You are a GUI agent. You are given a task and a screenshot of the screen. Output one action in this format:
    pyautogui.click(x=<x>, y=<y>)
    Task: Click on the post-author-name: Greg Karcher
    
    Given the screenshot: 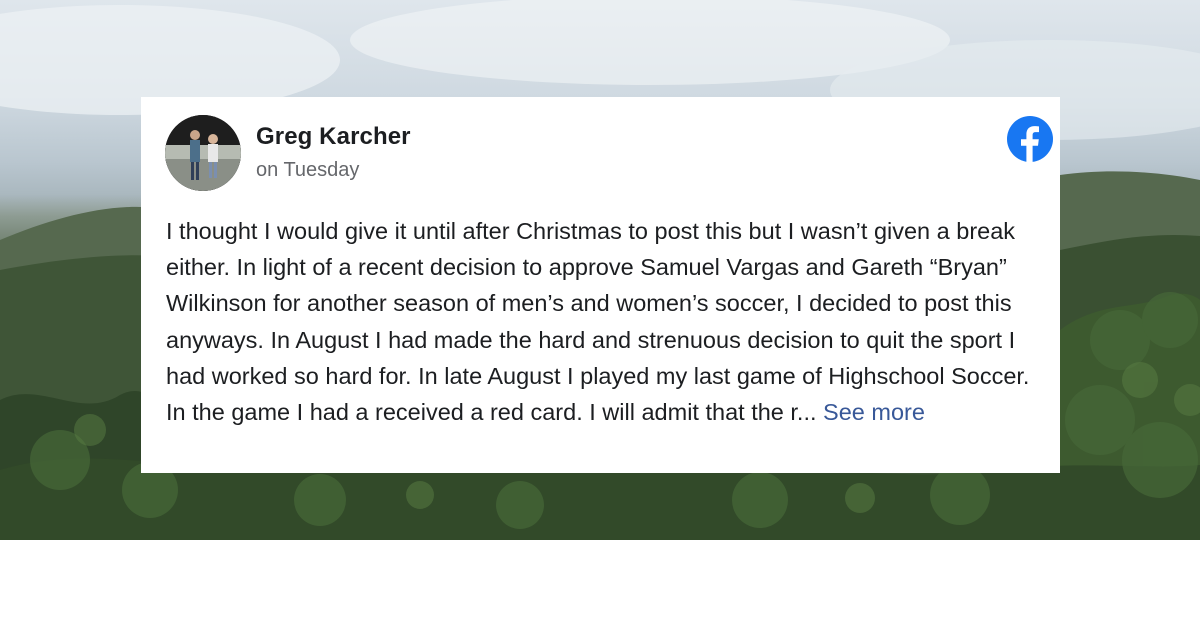 What is the action you would take?
    pyautogui.click(x=333, y=137)
    